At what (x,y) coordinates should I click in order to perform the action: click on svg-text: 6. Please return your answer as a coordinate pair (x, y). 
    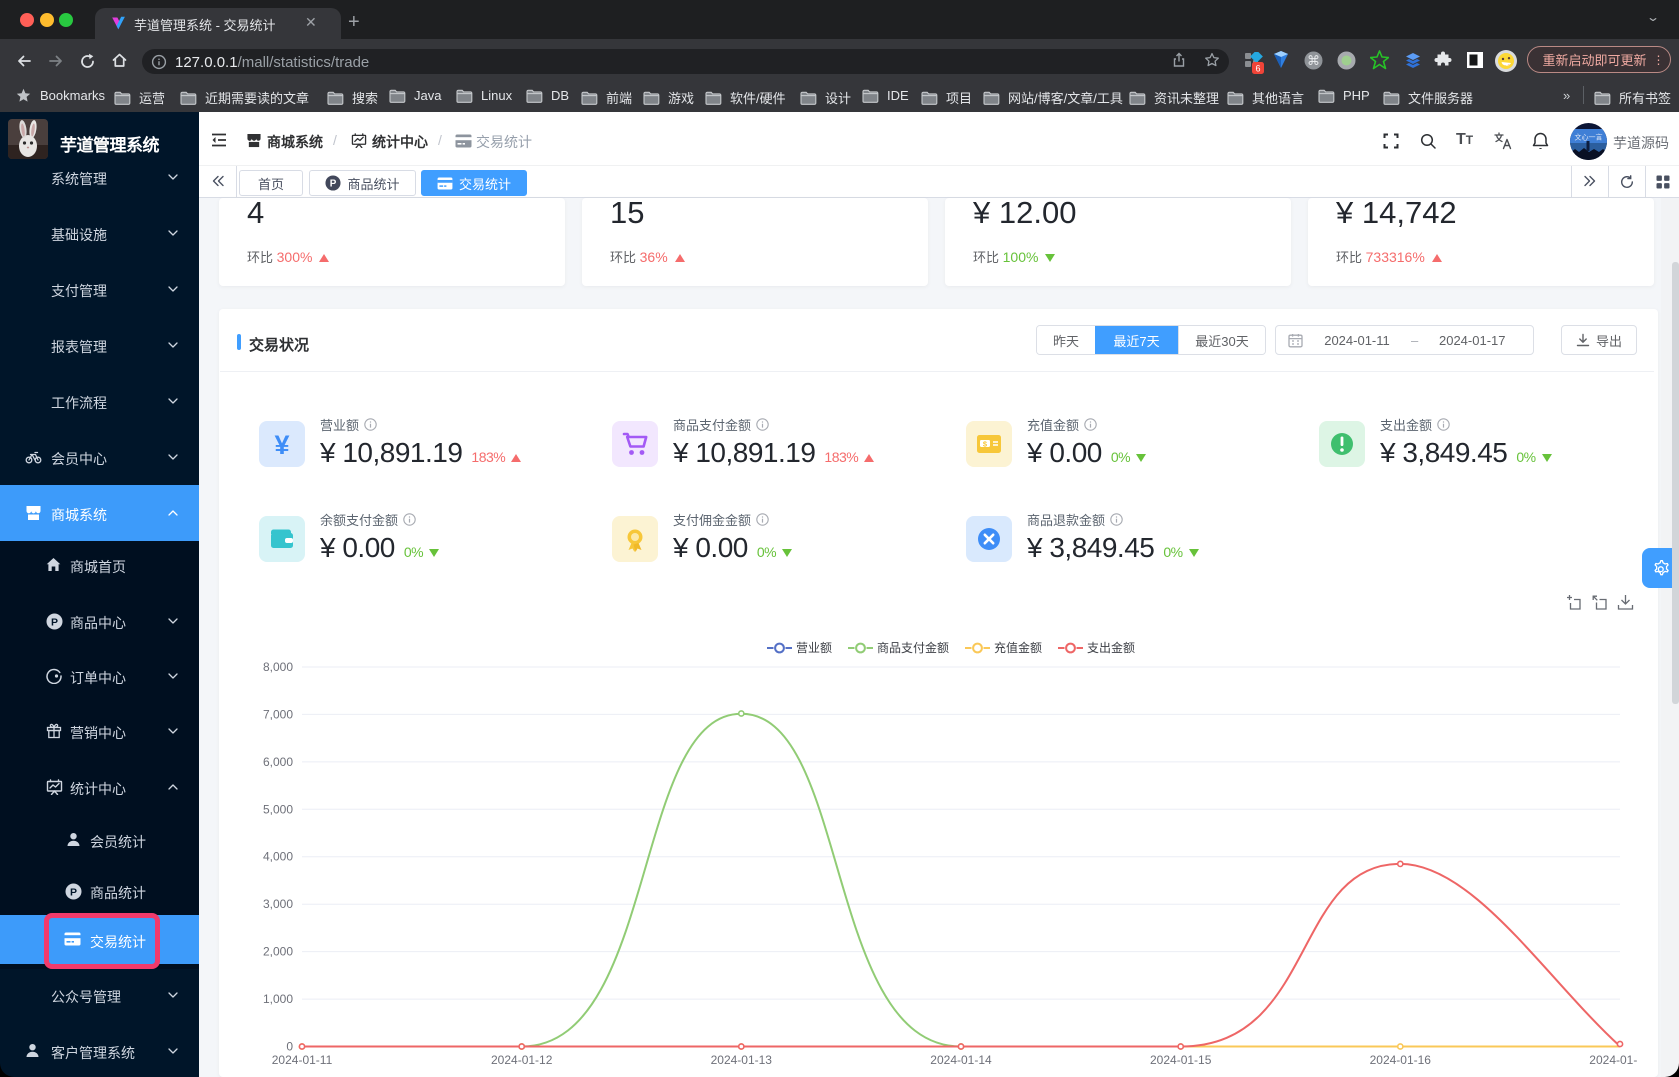
    Looking at the image, I should click on (1257, 69).